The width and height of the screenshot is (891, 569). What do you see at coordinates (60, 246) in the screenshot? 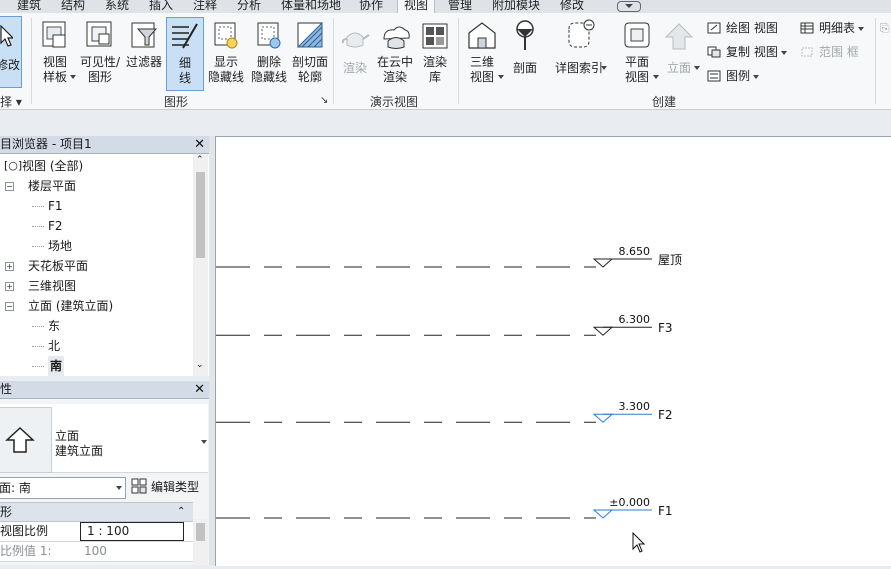
I see `tree-item: 场地` at bounding box center [60, 246].